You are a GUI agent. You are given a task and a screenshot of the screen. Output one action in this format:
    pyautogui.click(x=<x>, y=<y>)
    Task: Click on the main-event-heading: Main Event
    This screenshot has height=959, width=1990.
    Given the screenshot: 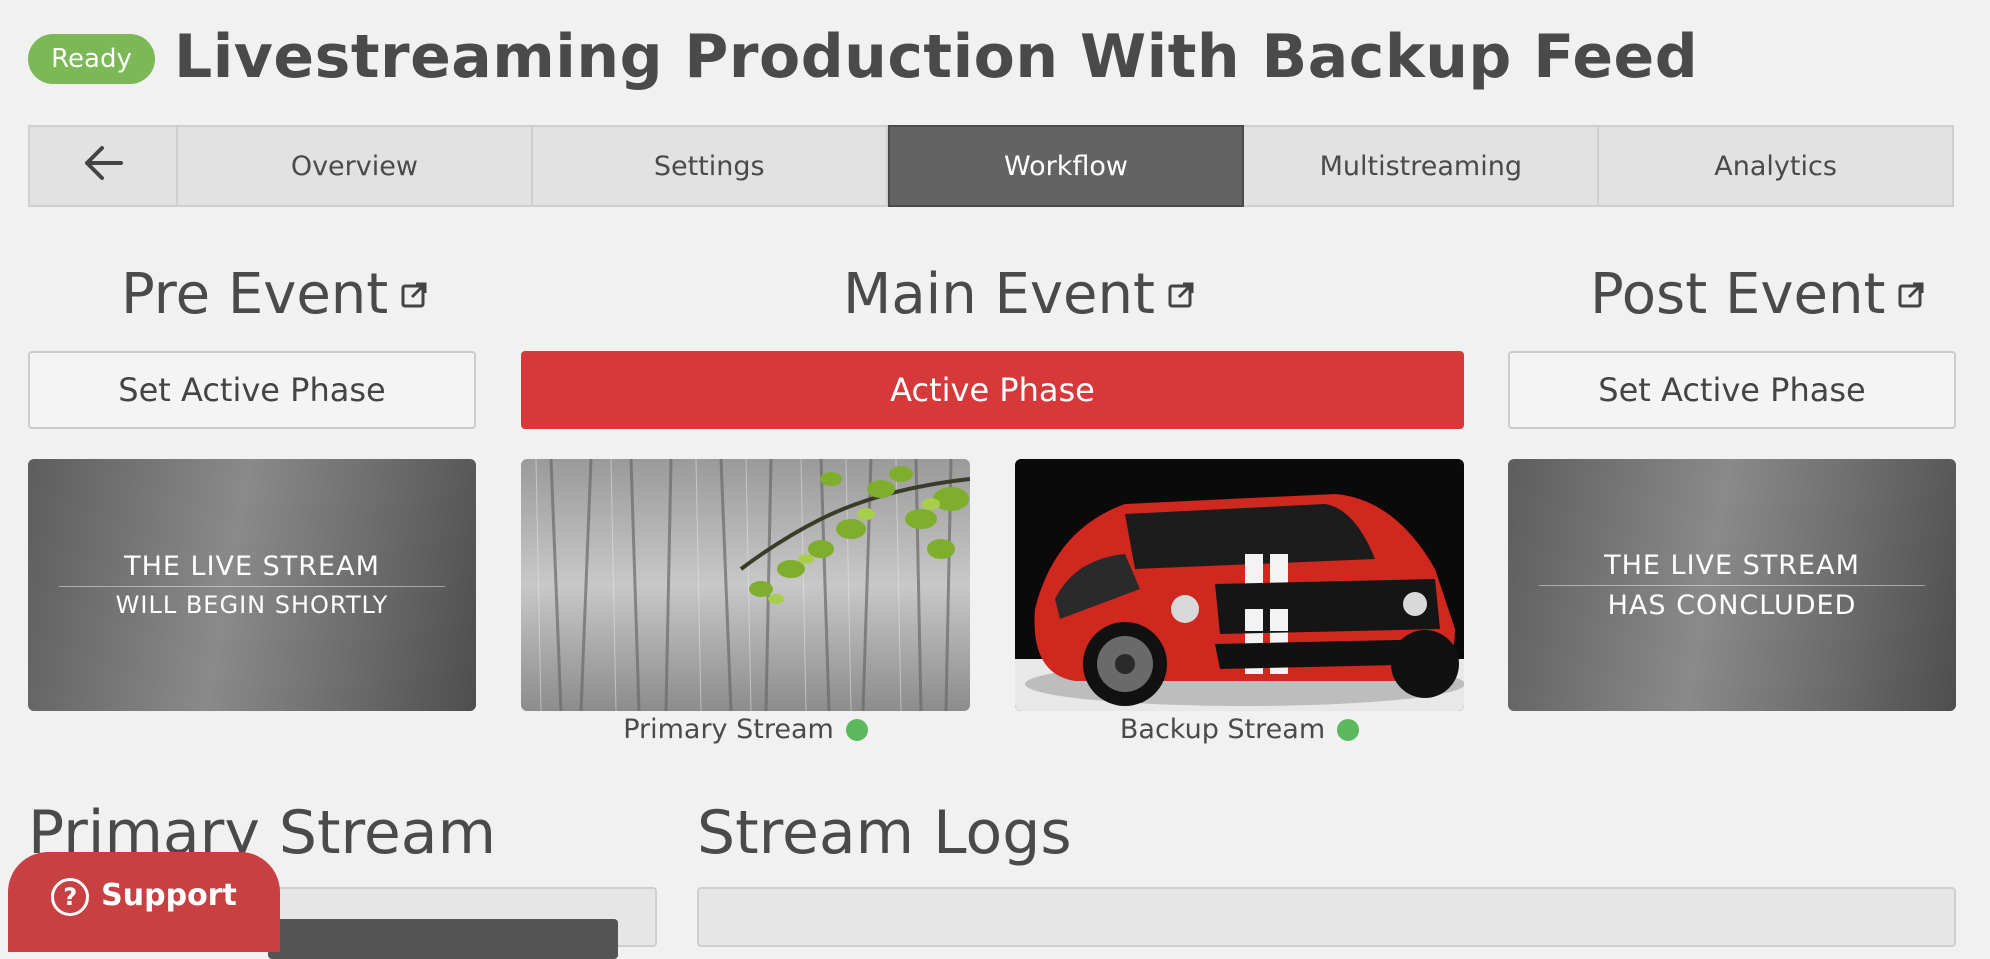 What is the action you would take?
    pyautogui.click(x=1019, y=294)
    